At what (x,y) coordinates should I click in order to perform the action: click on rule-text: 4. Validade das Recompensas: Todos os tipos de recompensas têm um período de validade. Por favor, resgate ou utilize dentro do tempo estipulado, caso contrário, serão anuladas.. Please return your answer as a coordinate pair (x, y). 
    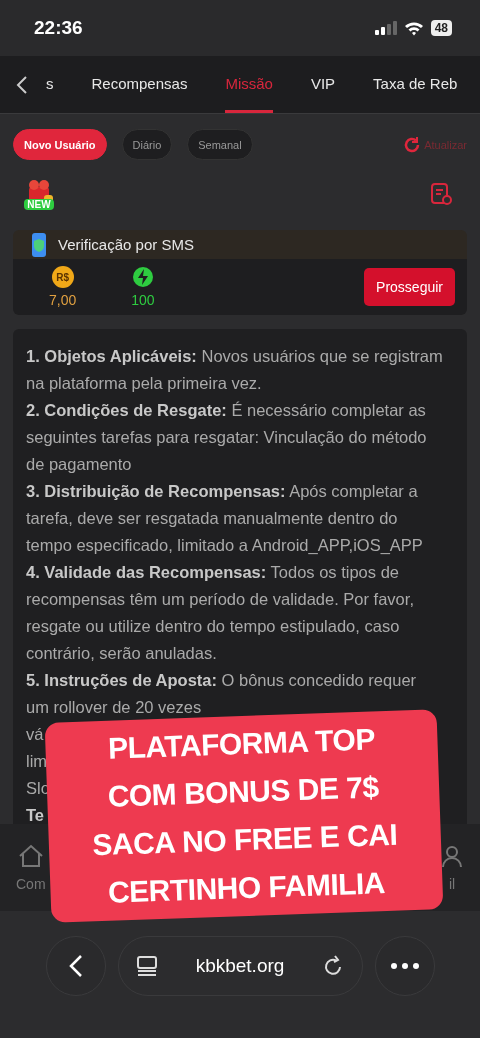
    Looking at the image, I should click on (220, 613).